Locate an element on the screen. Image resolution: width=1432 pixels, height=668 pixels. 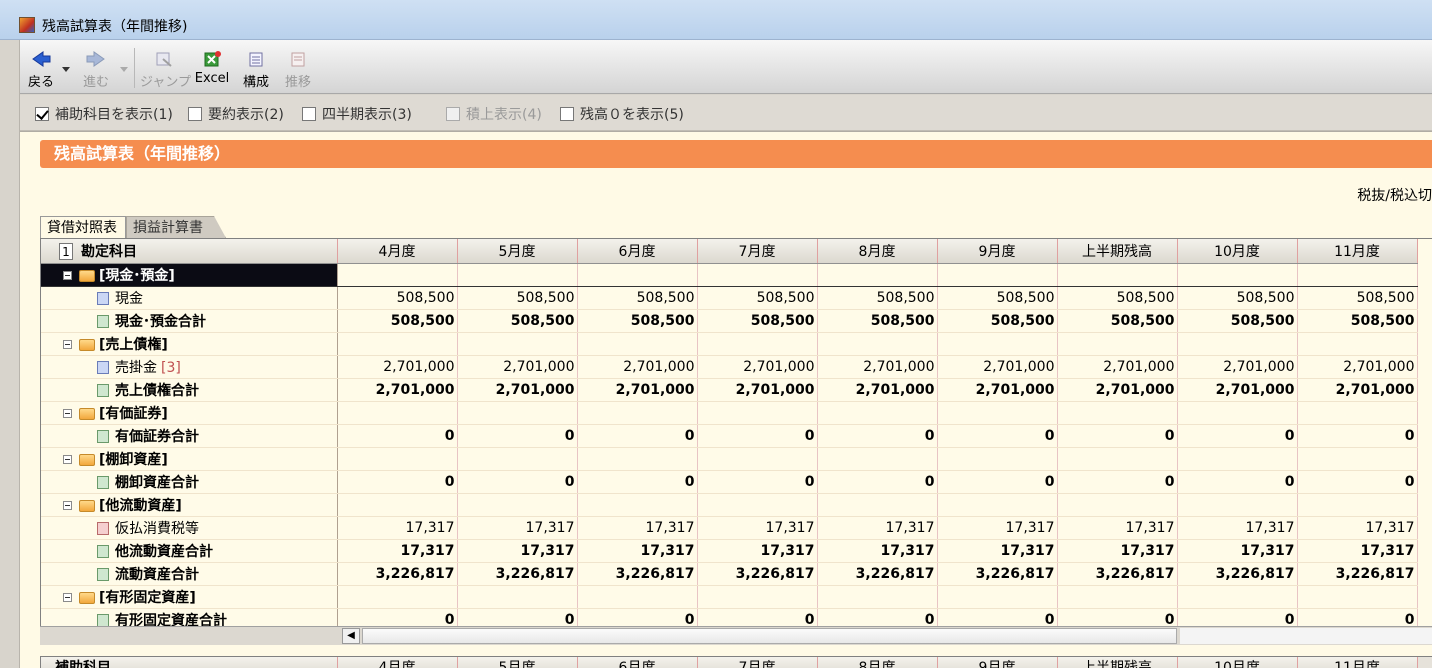
account-cell: 売掛金 [3] is located at coordinates (189, 367).